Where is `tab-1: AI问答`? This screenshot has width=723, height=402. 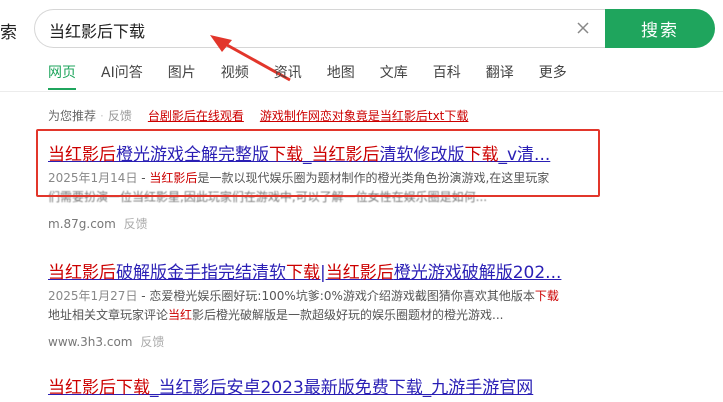
tab-1: AI问答 is located at coordinates (122, 72).